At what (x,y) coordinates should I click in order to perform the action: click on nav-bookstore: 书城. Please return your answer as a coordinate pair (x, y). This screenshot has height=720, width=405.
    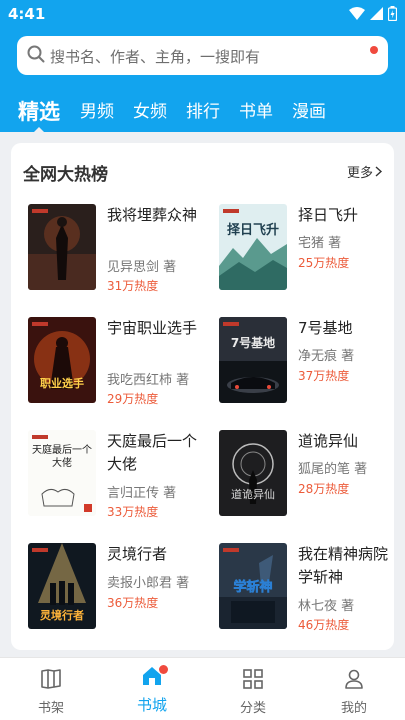
    Looking at the image, I should click on (152, 689).